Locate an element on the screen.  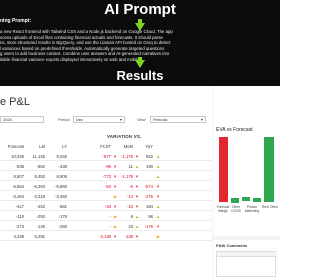
table-cell: -14 is located at coordinates (129, 196).